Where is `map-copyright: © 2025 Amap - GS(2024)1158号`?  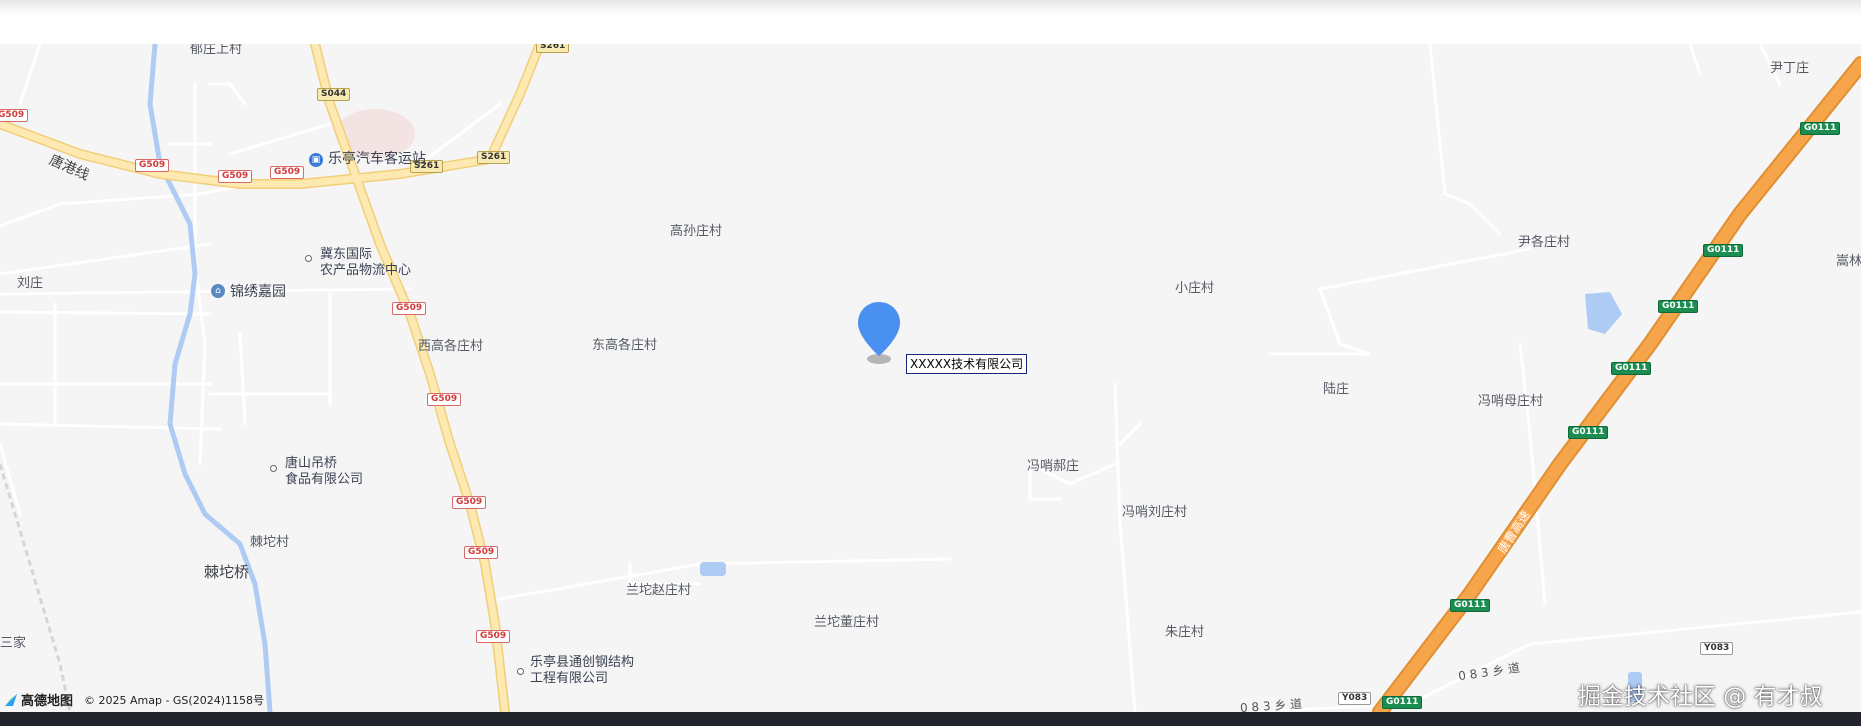 map-copyright: © 2025 Amap - GS(2024)1158号 is located at coordinates (174, 700).